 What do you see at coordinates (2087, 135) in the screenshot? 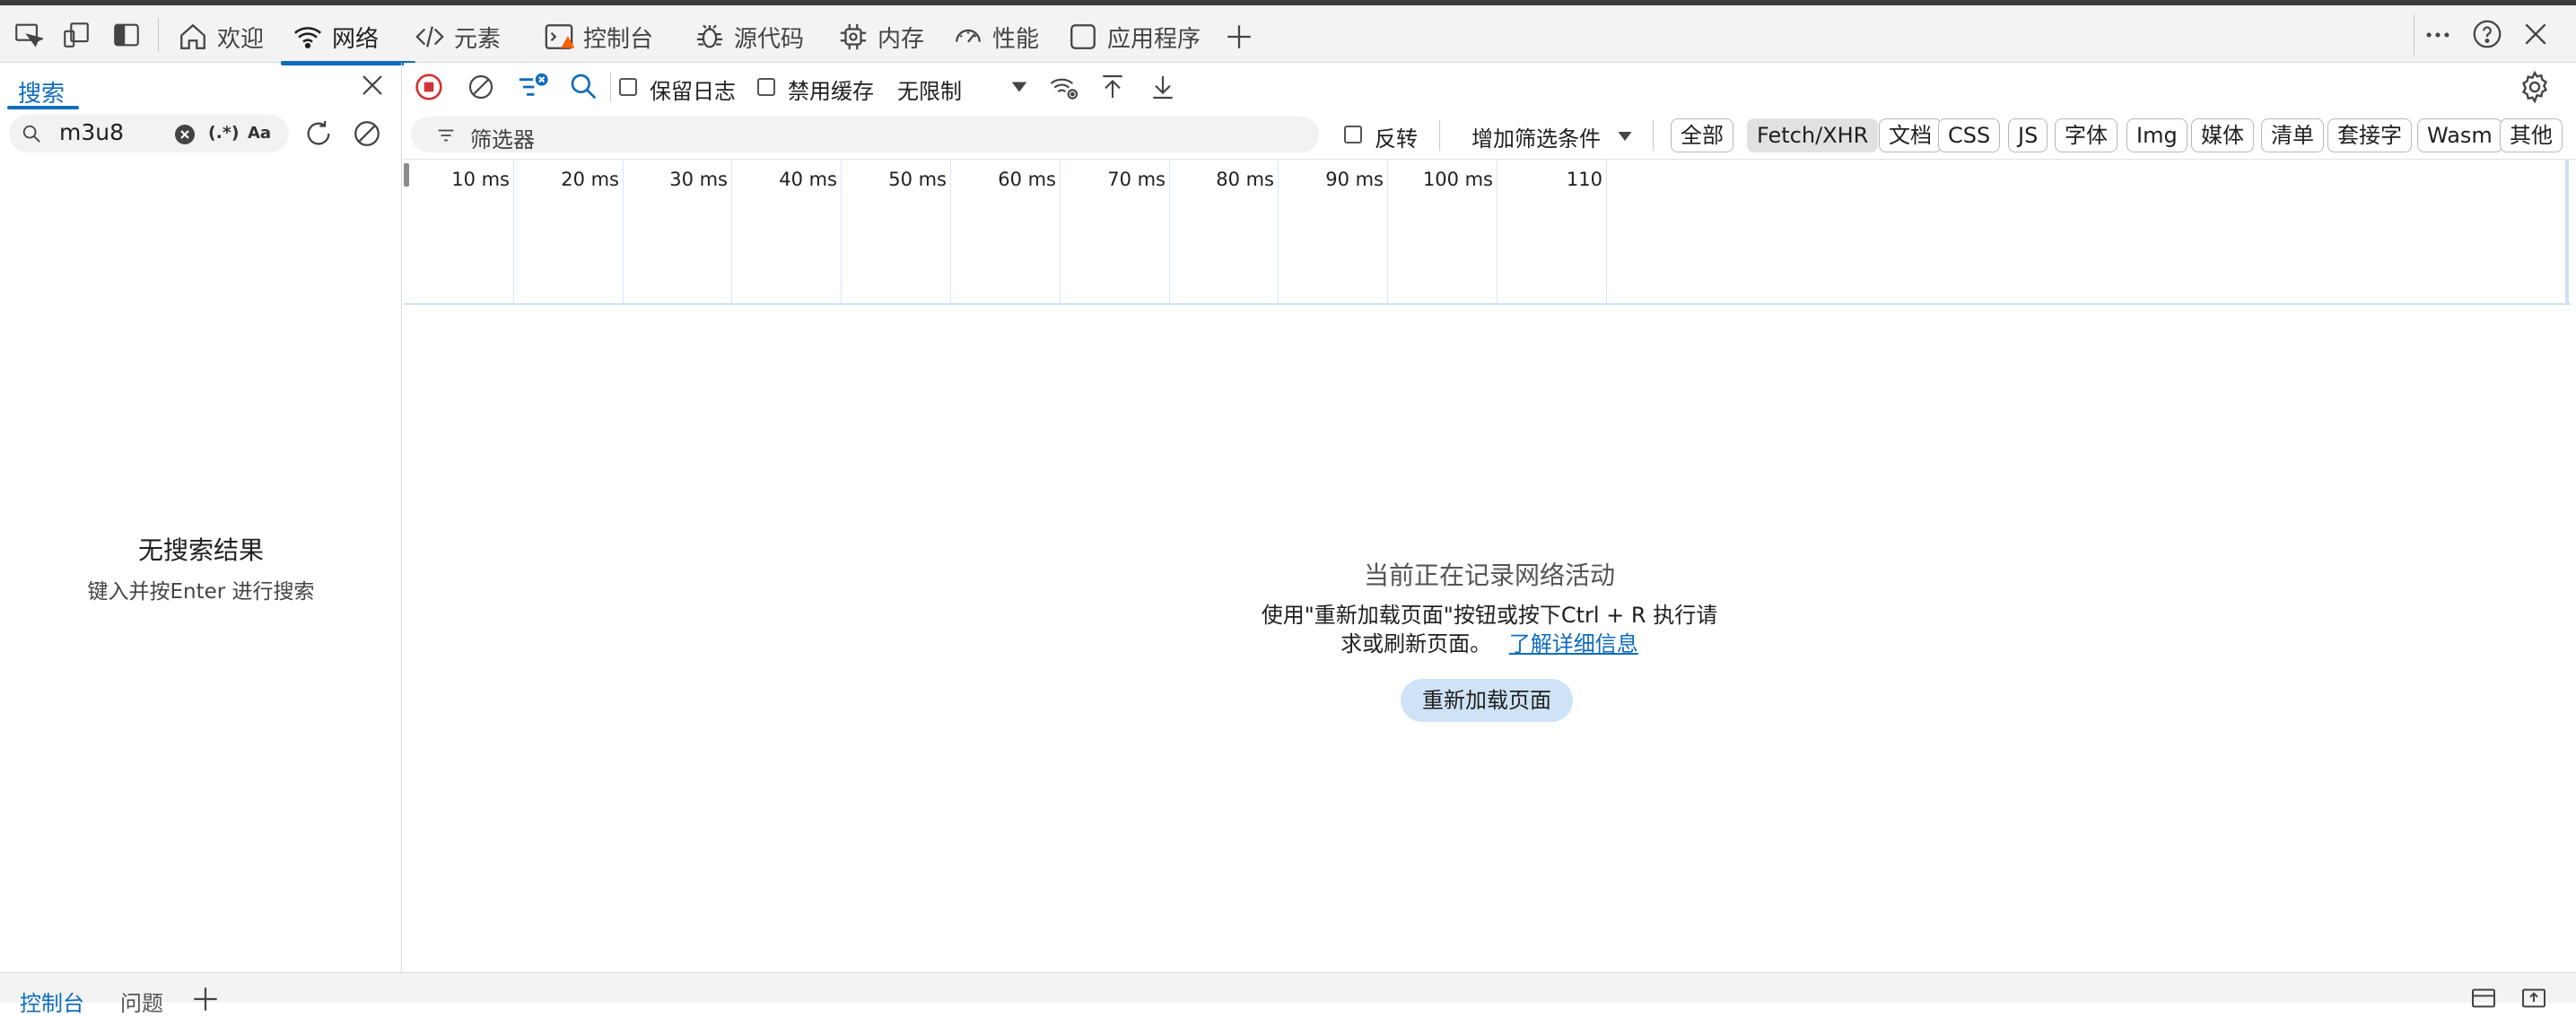
I see `filter-chip-font: 字体` at bounding box center [2087, 135].